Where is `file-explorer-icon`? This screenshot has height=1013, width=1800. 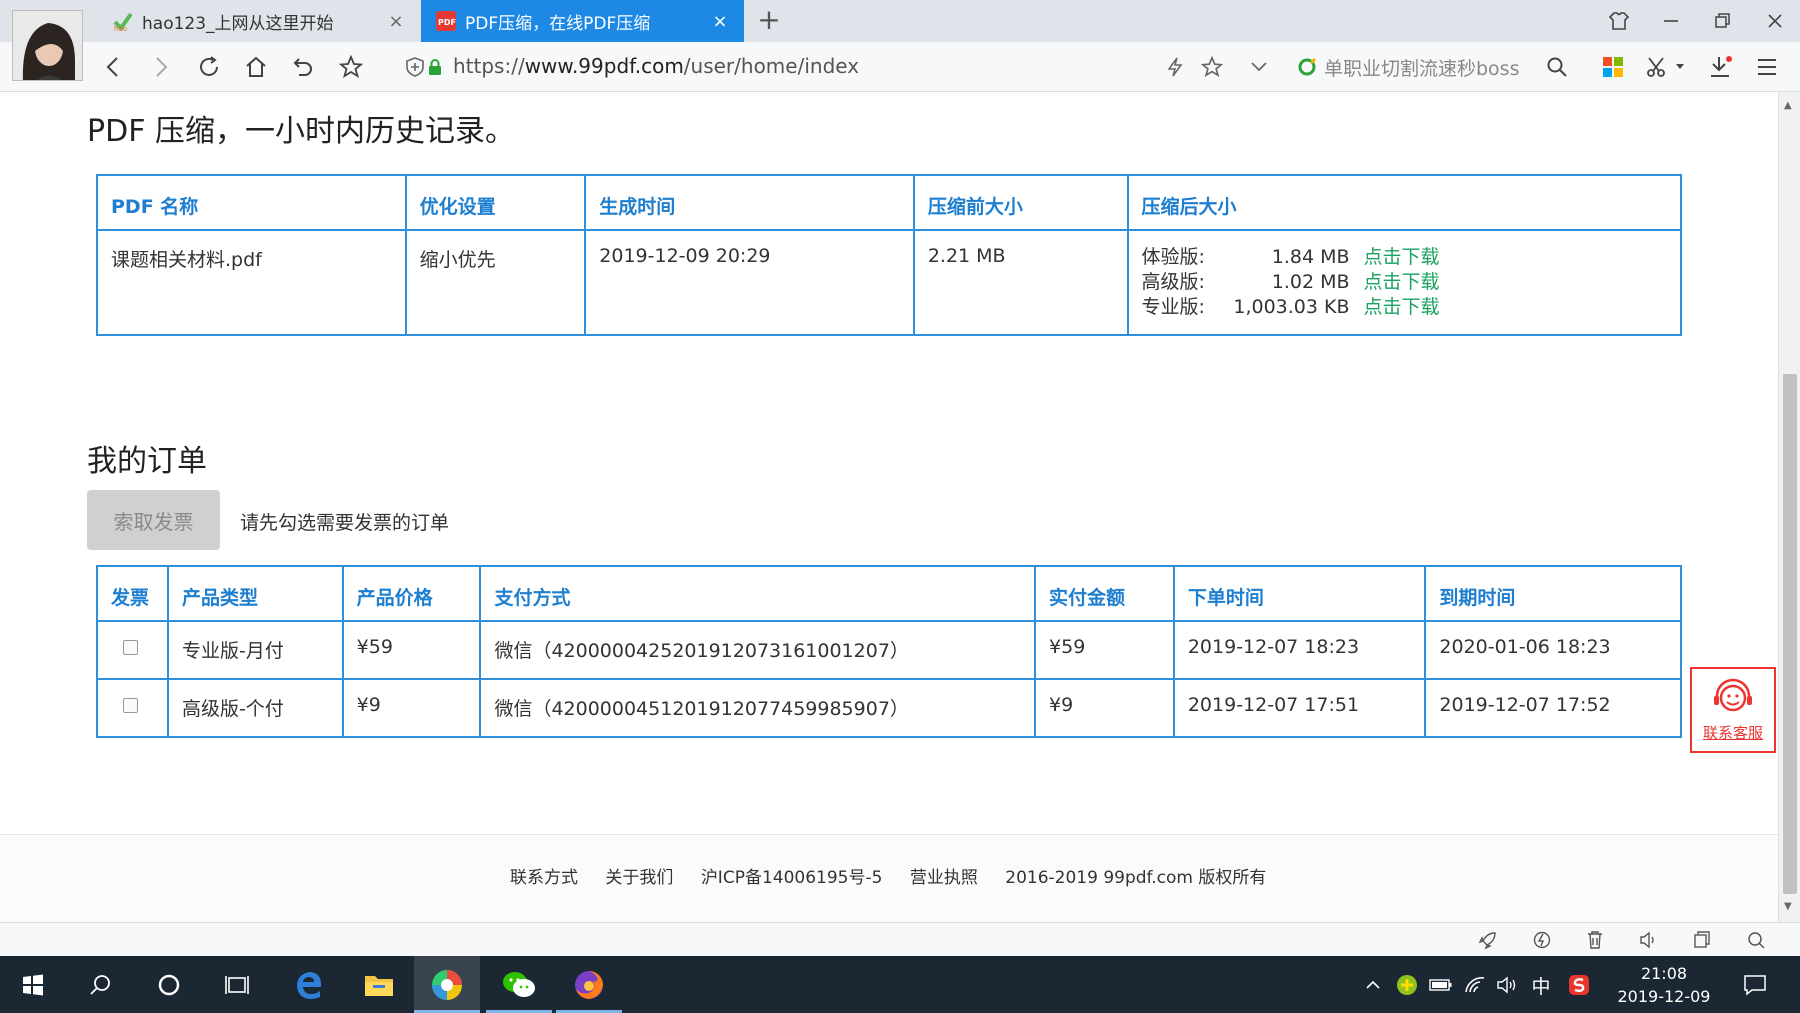 file-explorer-icon is located at coordinates (379, 984).